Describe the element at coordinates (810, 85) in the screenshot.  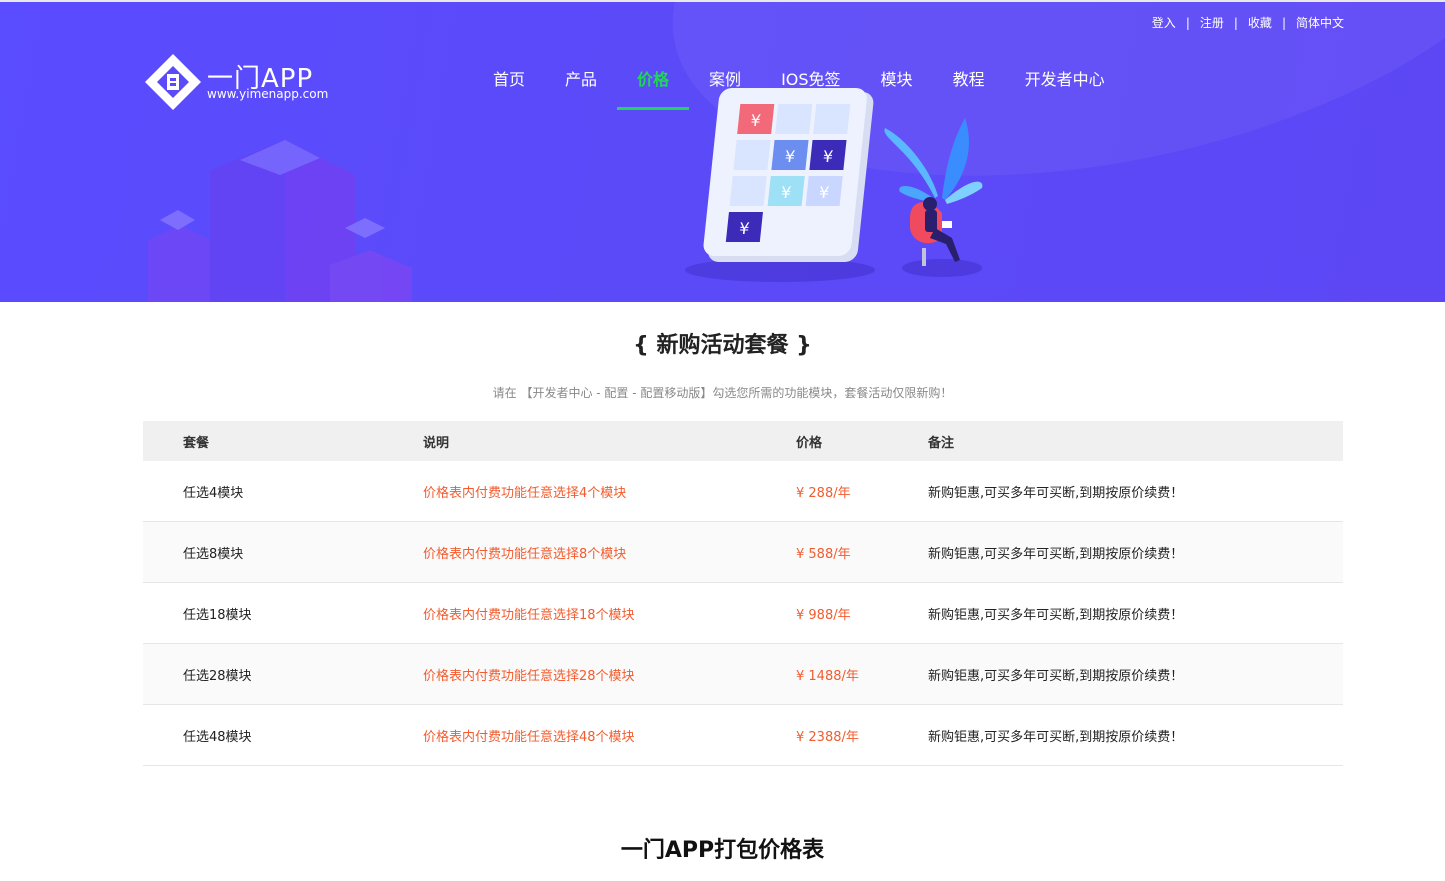
I see `nav-ios-signing: IOS免签` at that location.